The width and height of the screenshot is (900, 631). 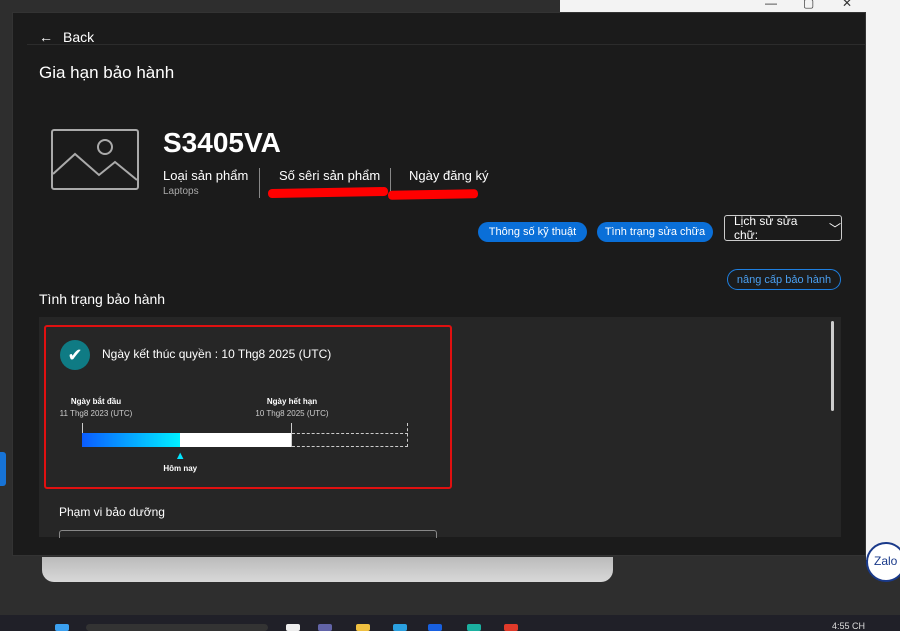 What do you see at coordinates (96, 413) in the screenshot?
I see `start-value: 11 Thg8 2023 (UTC)` at bounding box center [96, 413].